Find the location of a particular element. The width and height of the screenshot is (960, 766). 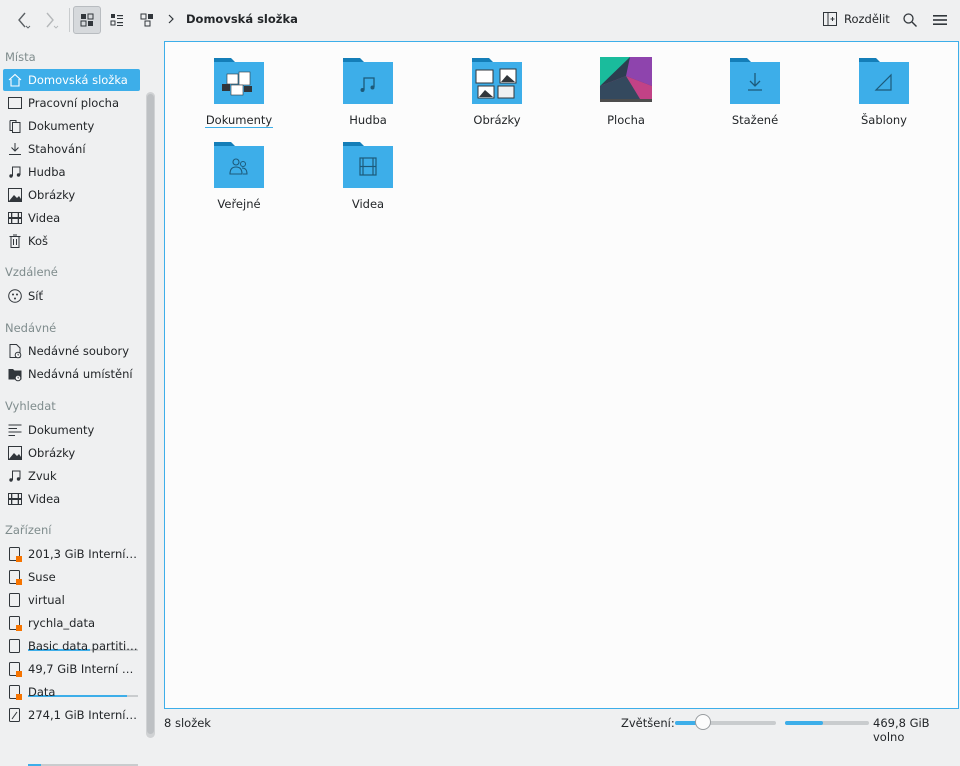

icons-view-button is located at coordinates (87, 20).